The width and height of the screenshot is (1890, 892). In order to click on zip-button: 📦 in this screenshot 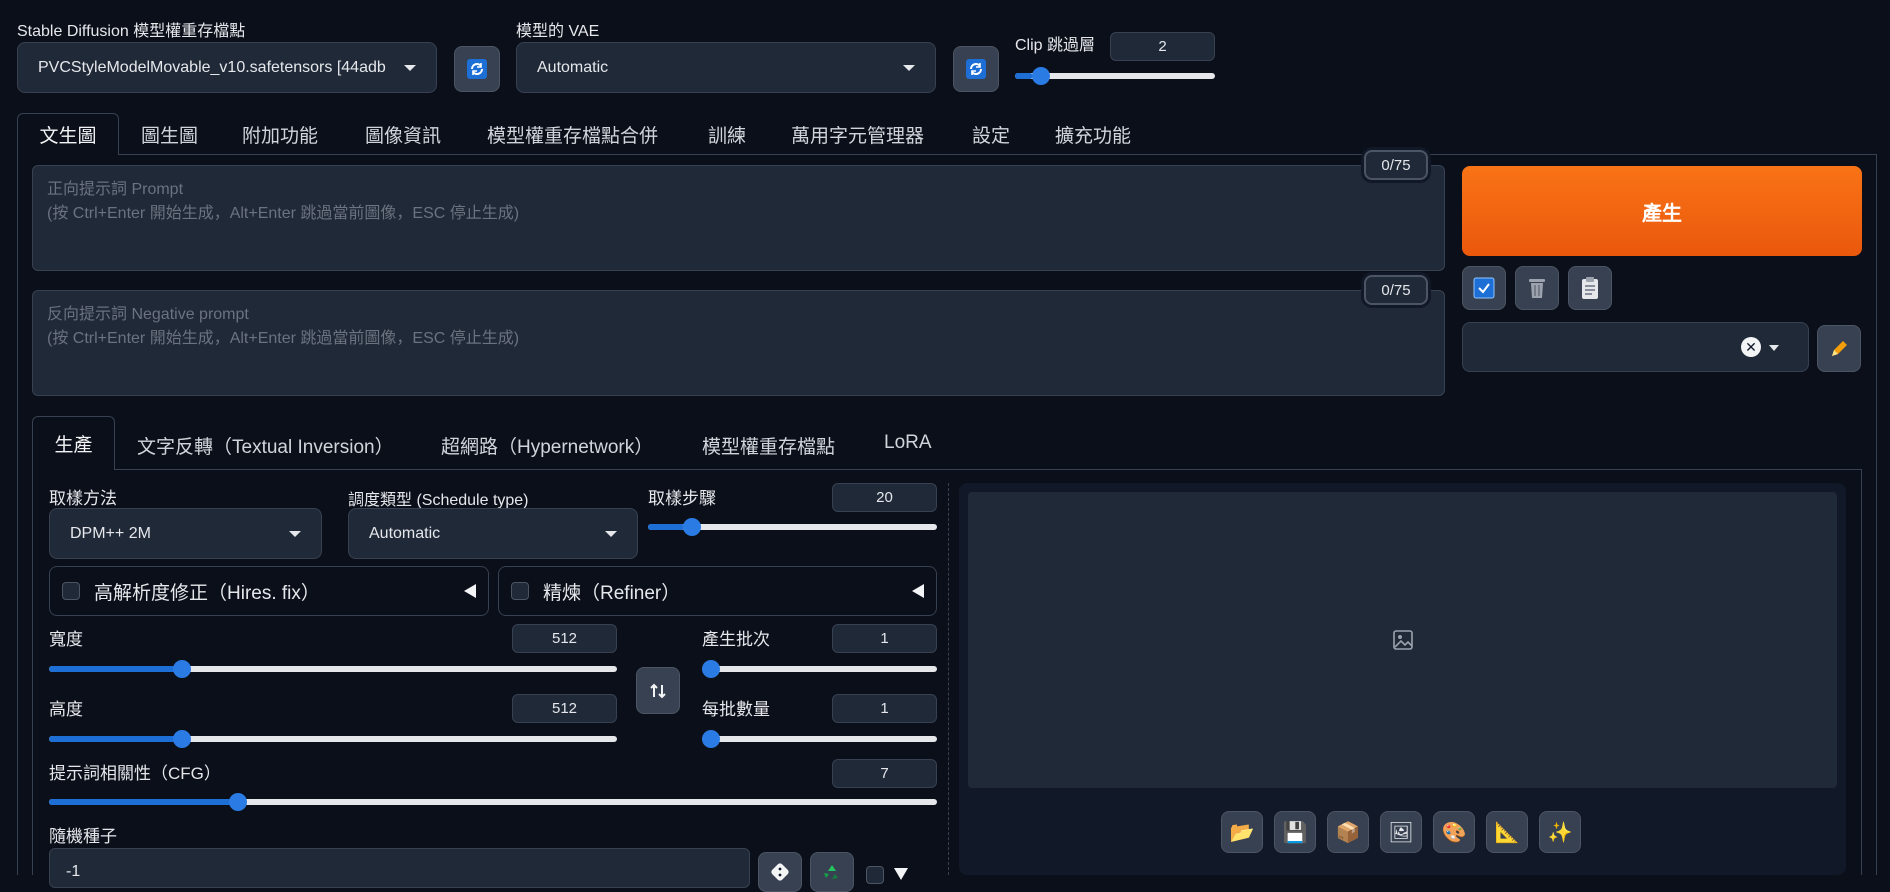, I will do `click(1348, 832)`.